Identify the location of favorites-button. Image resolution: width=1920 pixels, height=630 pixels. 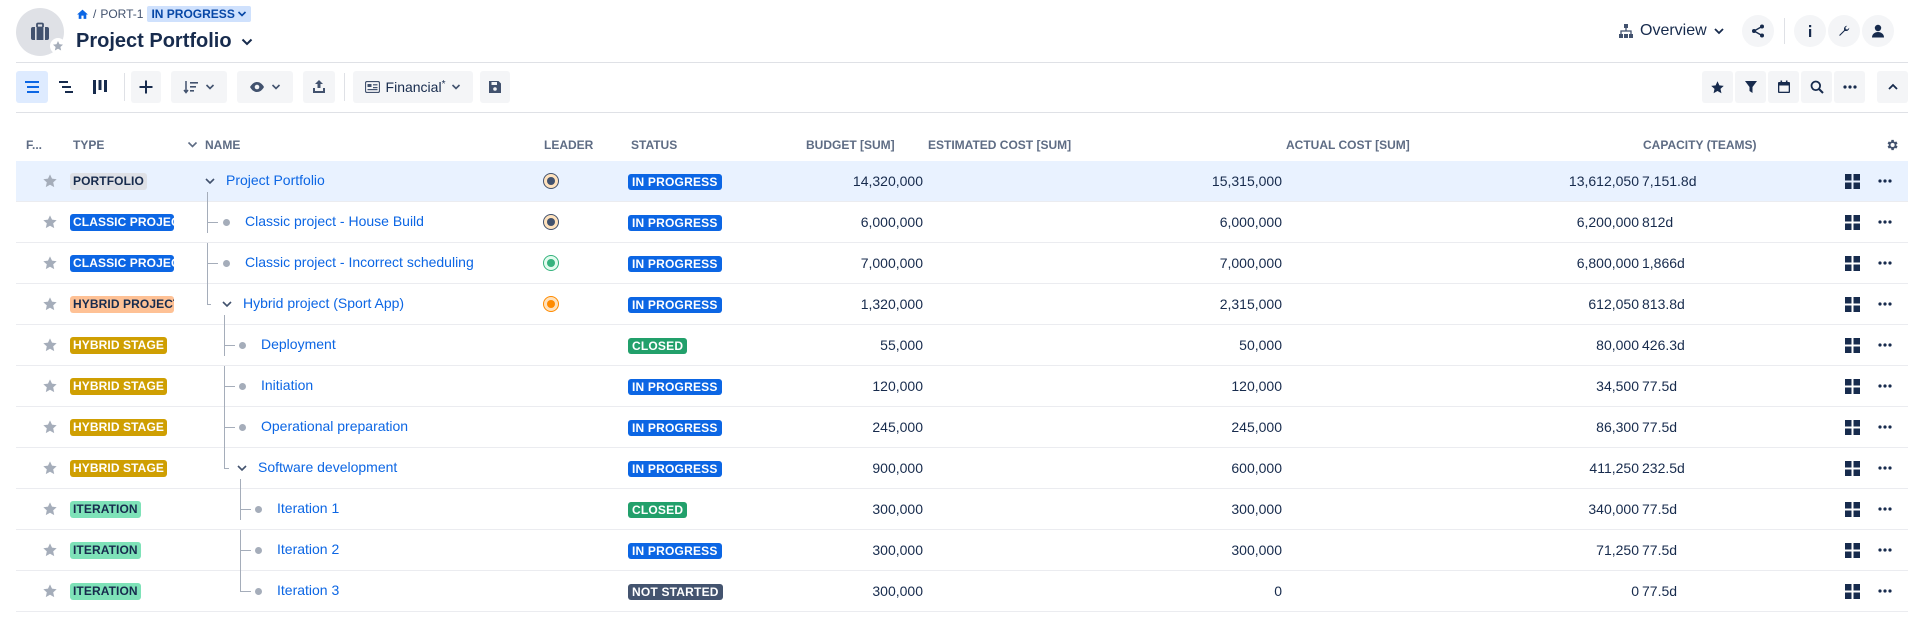
(1717, 87).